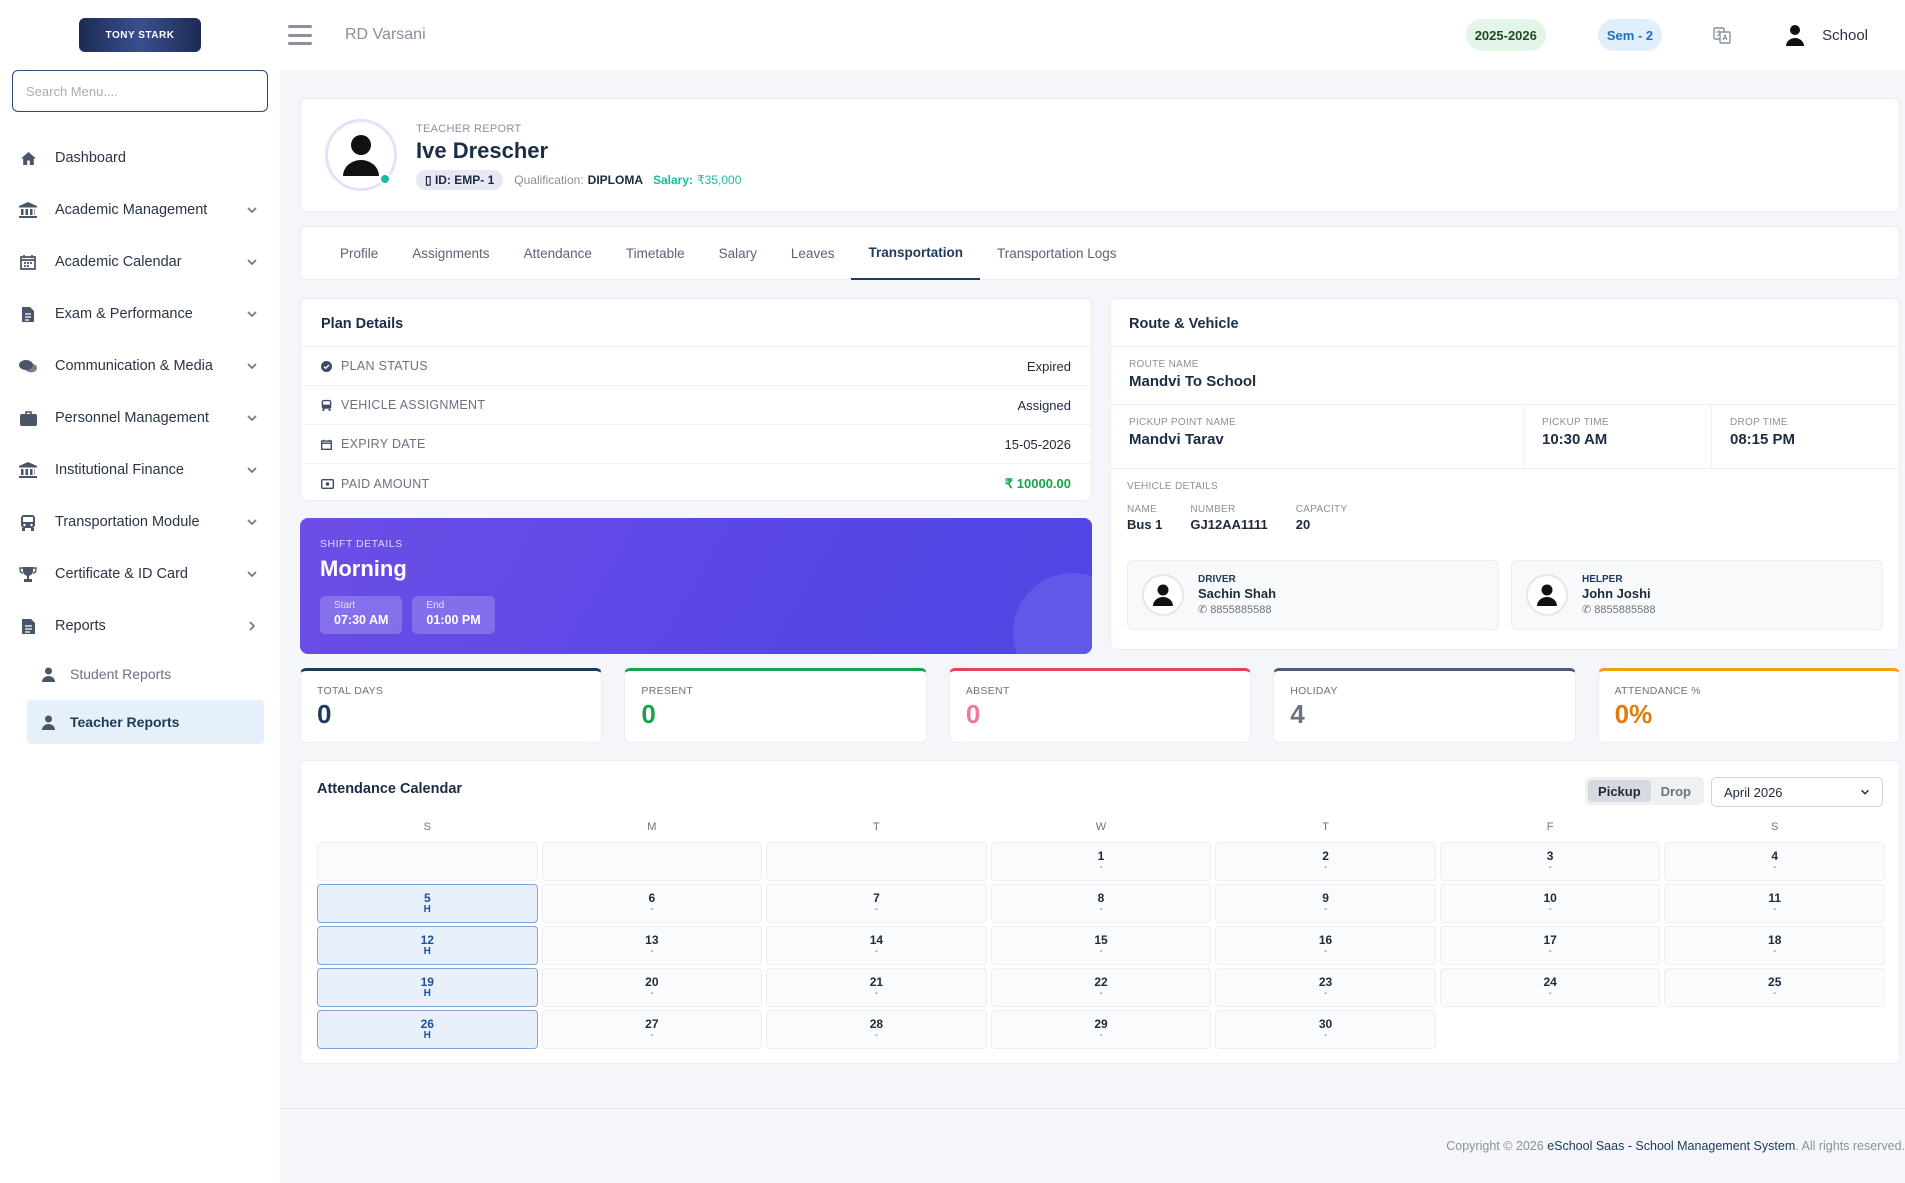  What do you see at coordinates (1057, 253) in the screenshot?
I see `tab-transportation-logs: Transportation Logs` at bounding box center [1057, 253].